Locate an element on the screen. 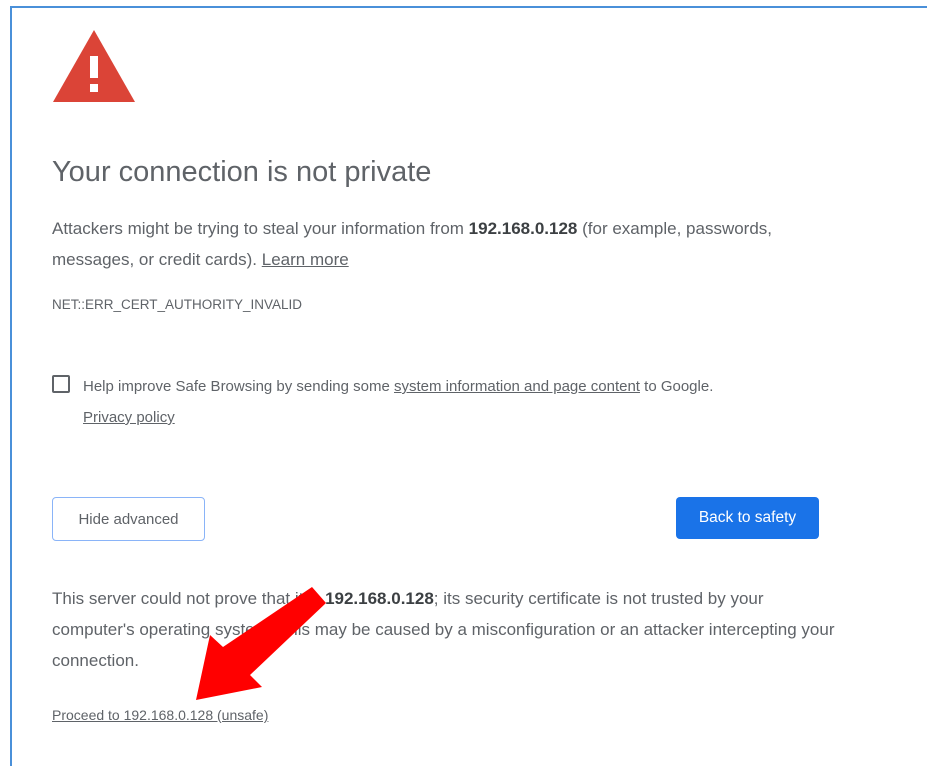 Image resolution: width=927 pixels, height=766 pixels. learn-more-link: Learn more is located at coordinates (305, 259).